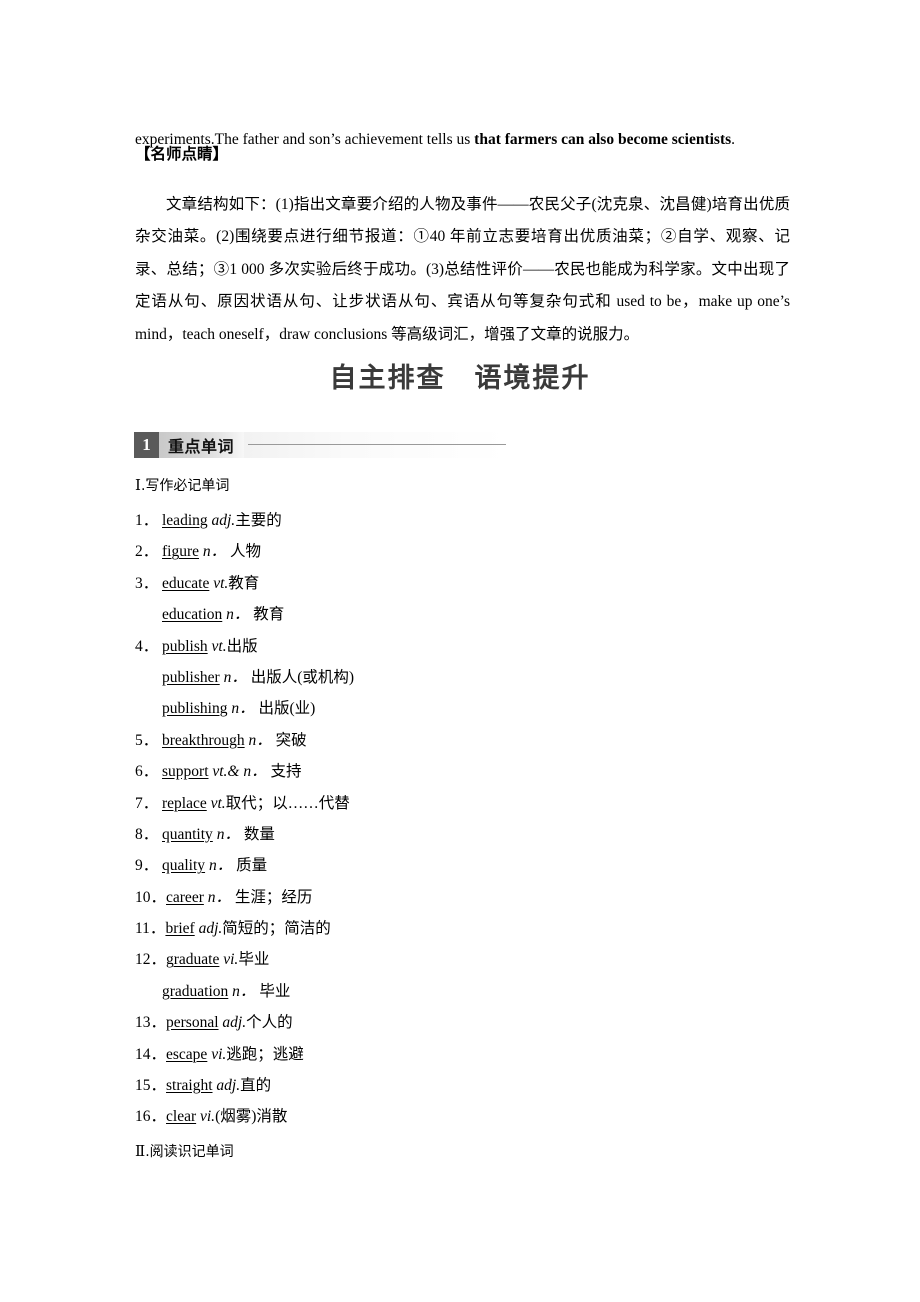  Describe the element at coordinates (455, 897) in the screenshot. I see `vocabulary-row: 10．career n． 生涯；经历` at that location.